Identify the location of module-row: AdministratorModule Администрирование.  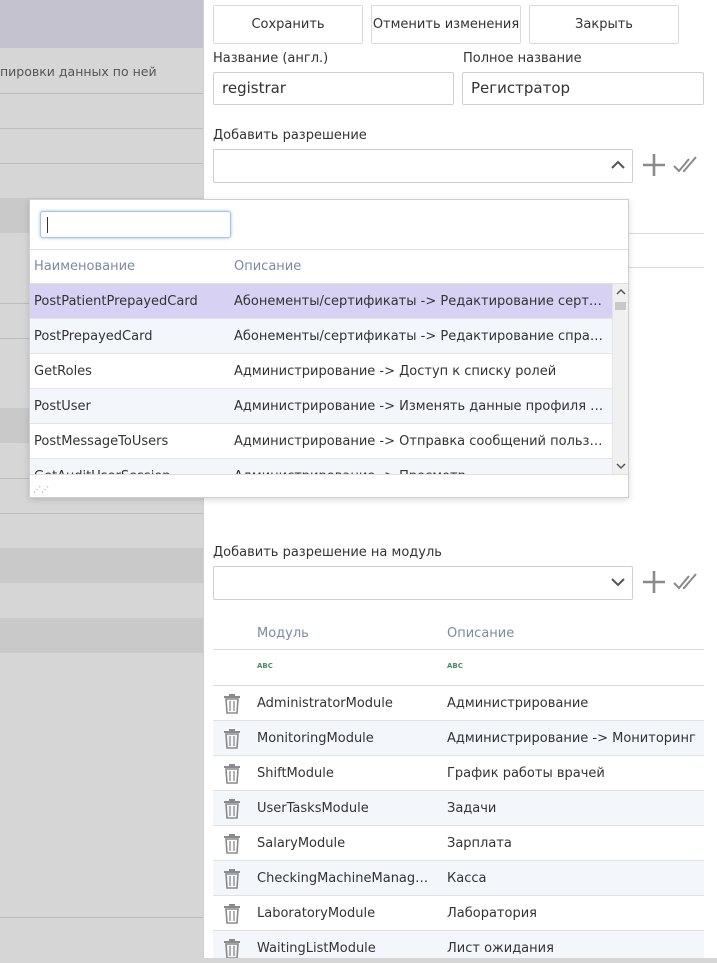
(458, 703).